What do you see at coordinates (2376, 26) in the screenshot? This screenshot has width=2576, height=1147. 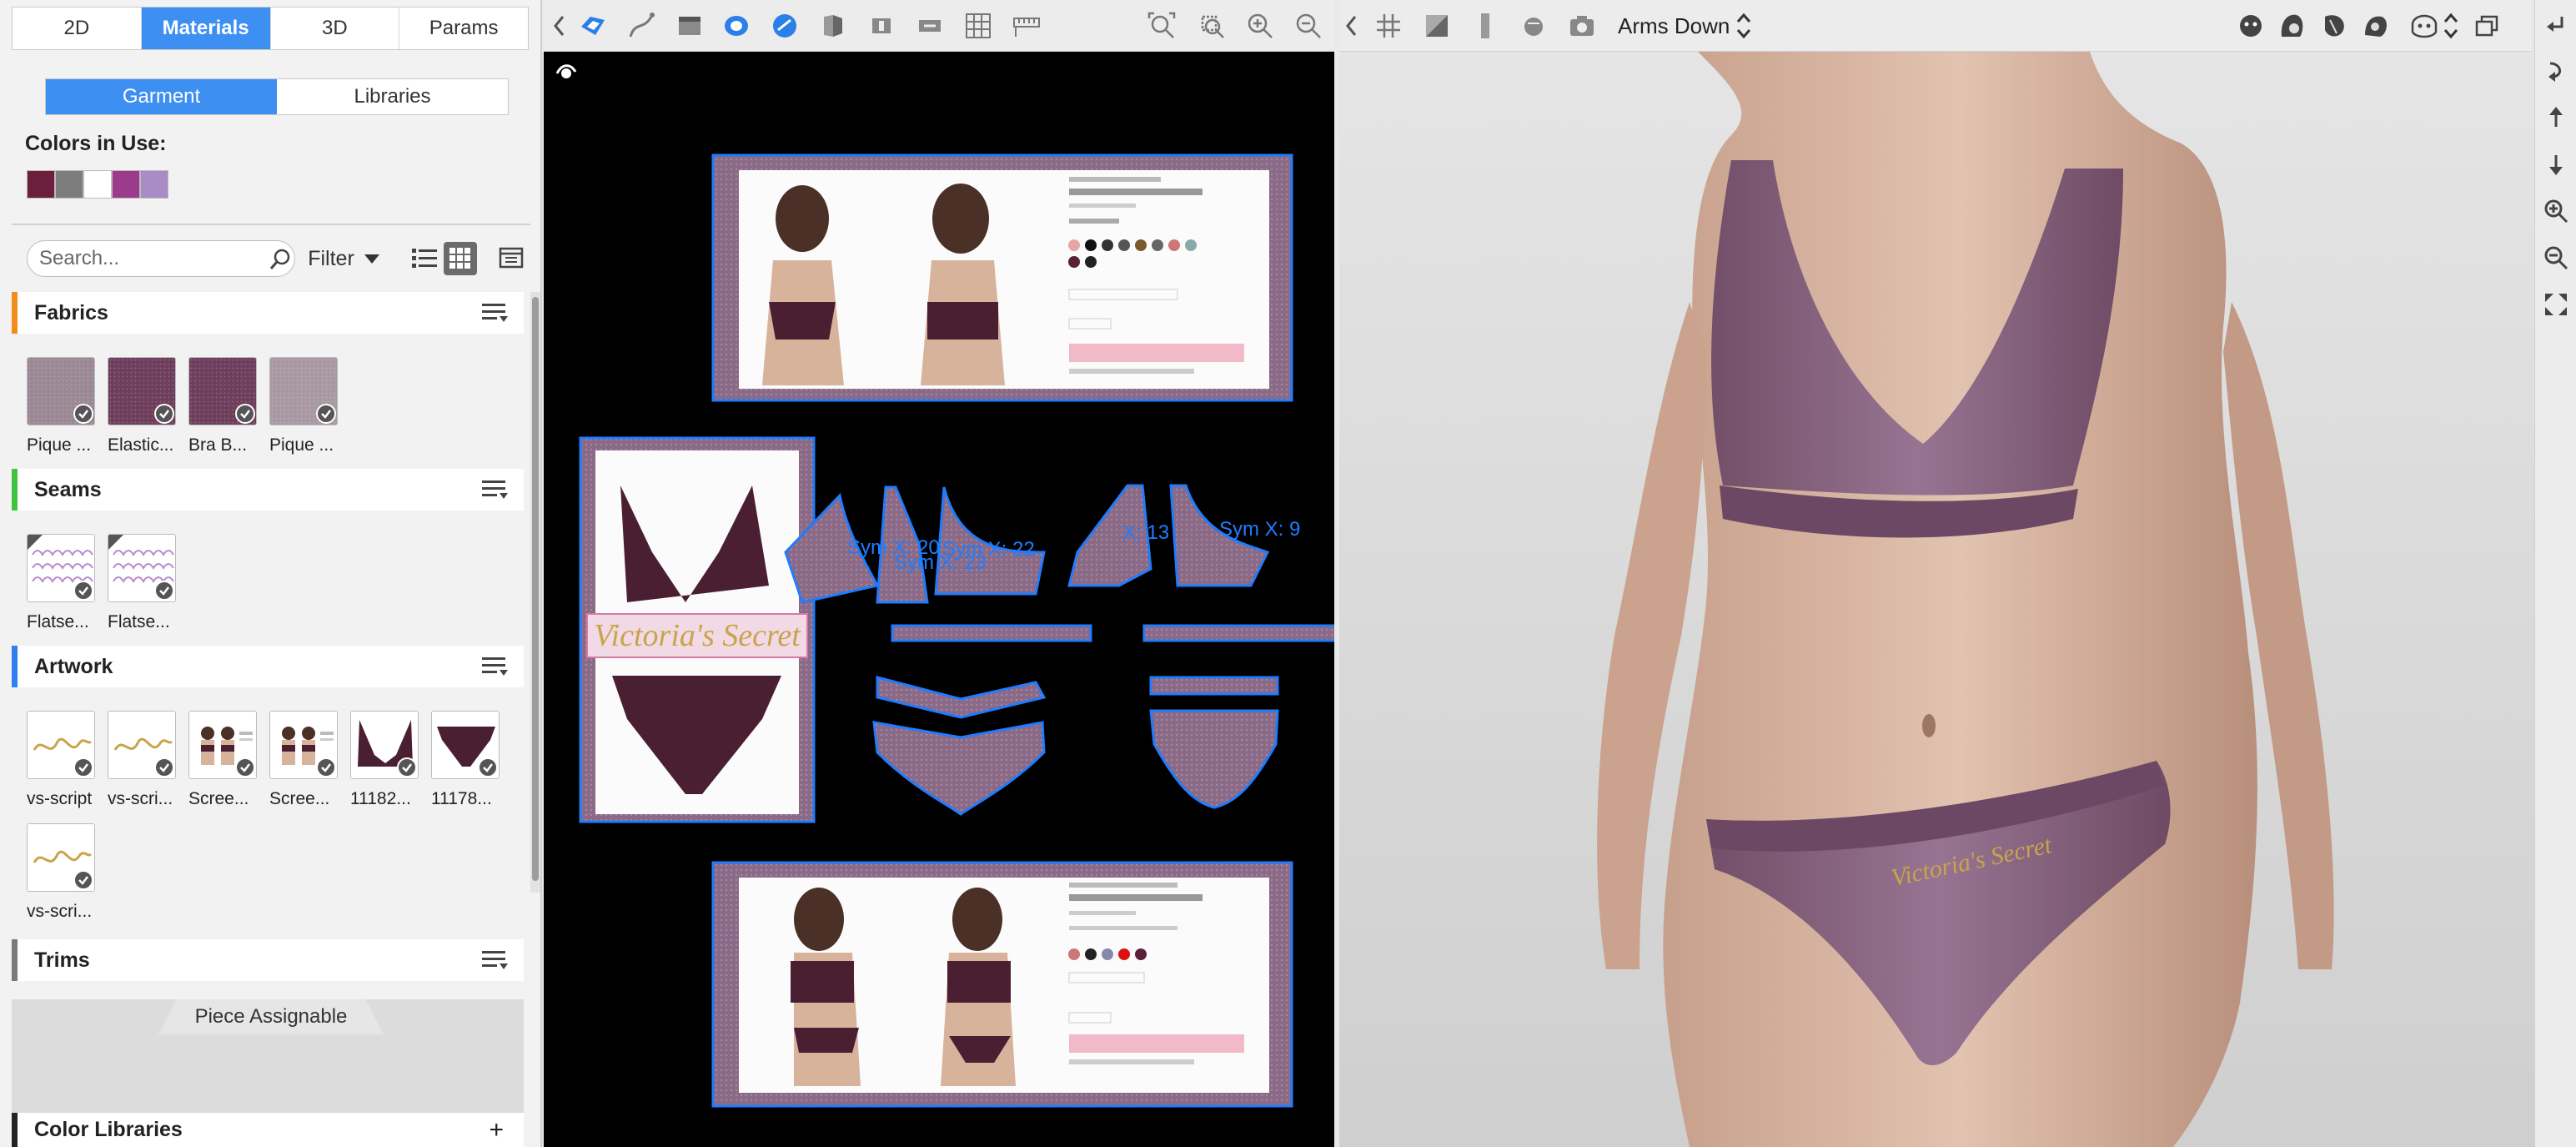 I see `avatar-accessory-icon` at bounding box center [2376, 26].